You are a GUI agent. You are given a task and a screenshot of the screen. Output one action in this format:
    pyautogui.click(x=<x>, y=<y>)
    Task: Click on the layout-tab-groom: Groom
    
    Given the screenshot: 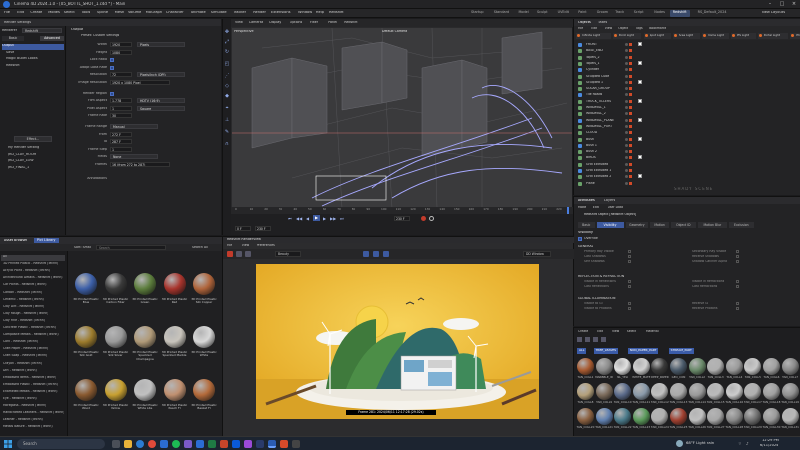 What is the action you would take?
    pyautogui.click(x=602, y=13)
    